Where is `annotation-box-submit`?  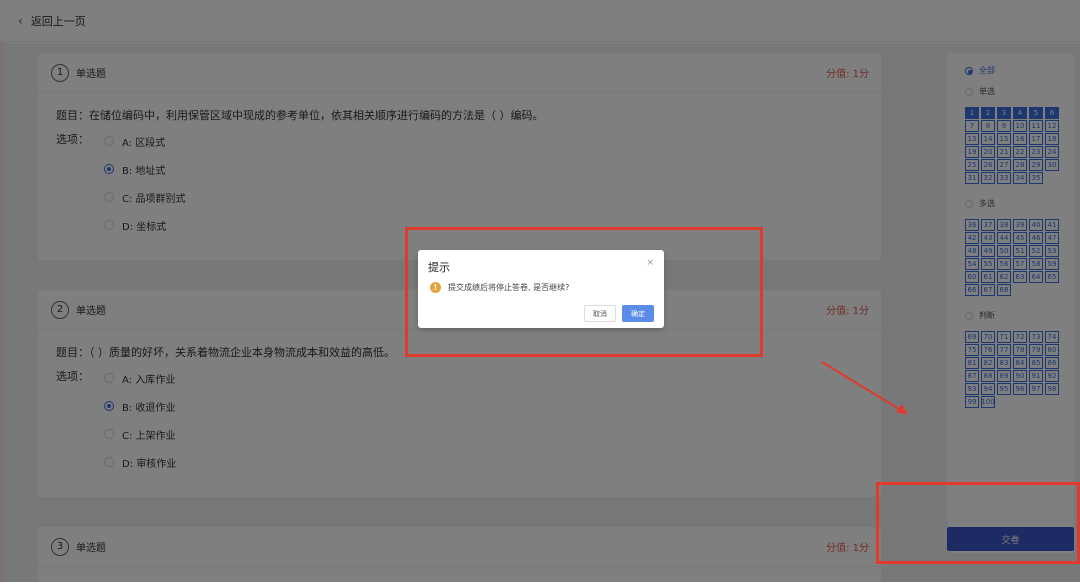 annotation-box-submit is located at coordinates (978, 523).